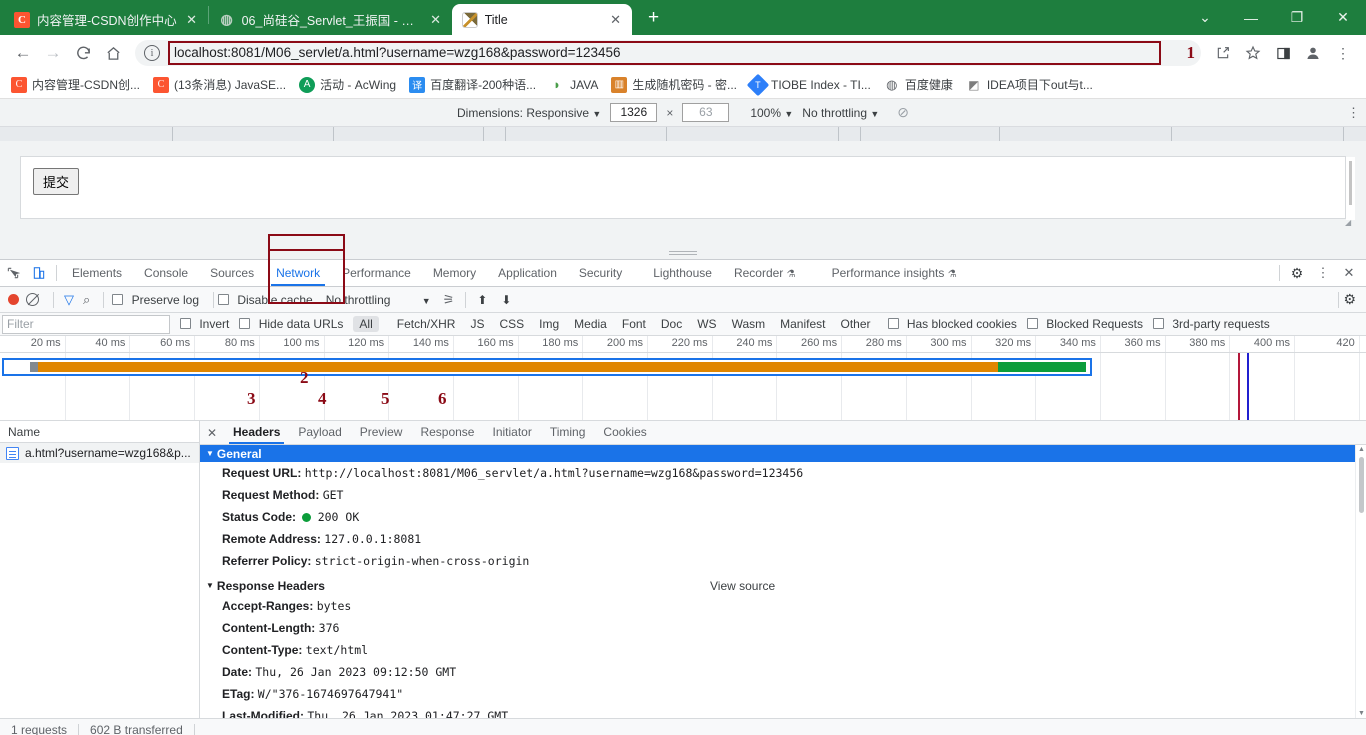 This screenshot has width=1366, height=735. What do you see at coordinates (13, 273) in the screenshot?
I see `inspect-element-icon` at bounding box center [13, 273].